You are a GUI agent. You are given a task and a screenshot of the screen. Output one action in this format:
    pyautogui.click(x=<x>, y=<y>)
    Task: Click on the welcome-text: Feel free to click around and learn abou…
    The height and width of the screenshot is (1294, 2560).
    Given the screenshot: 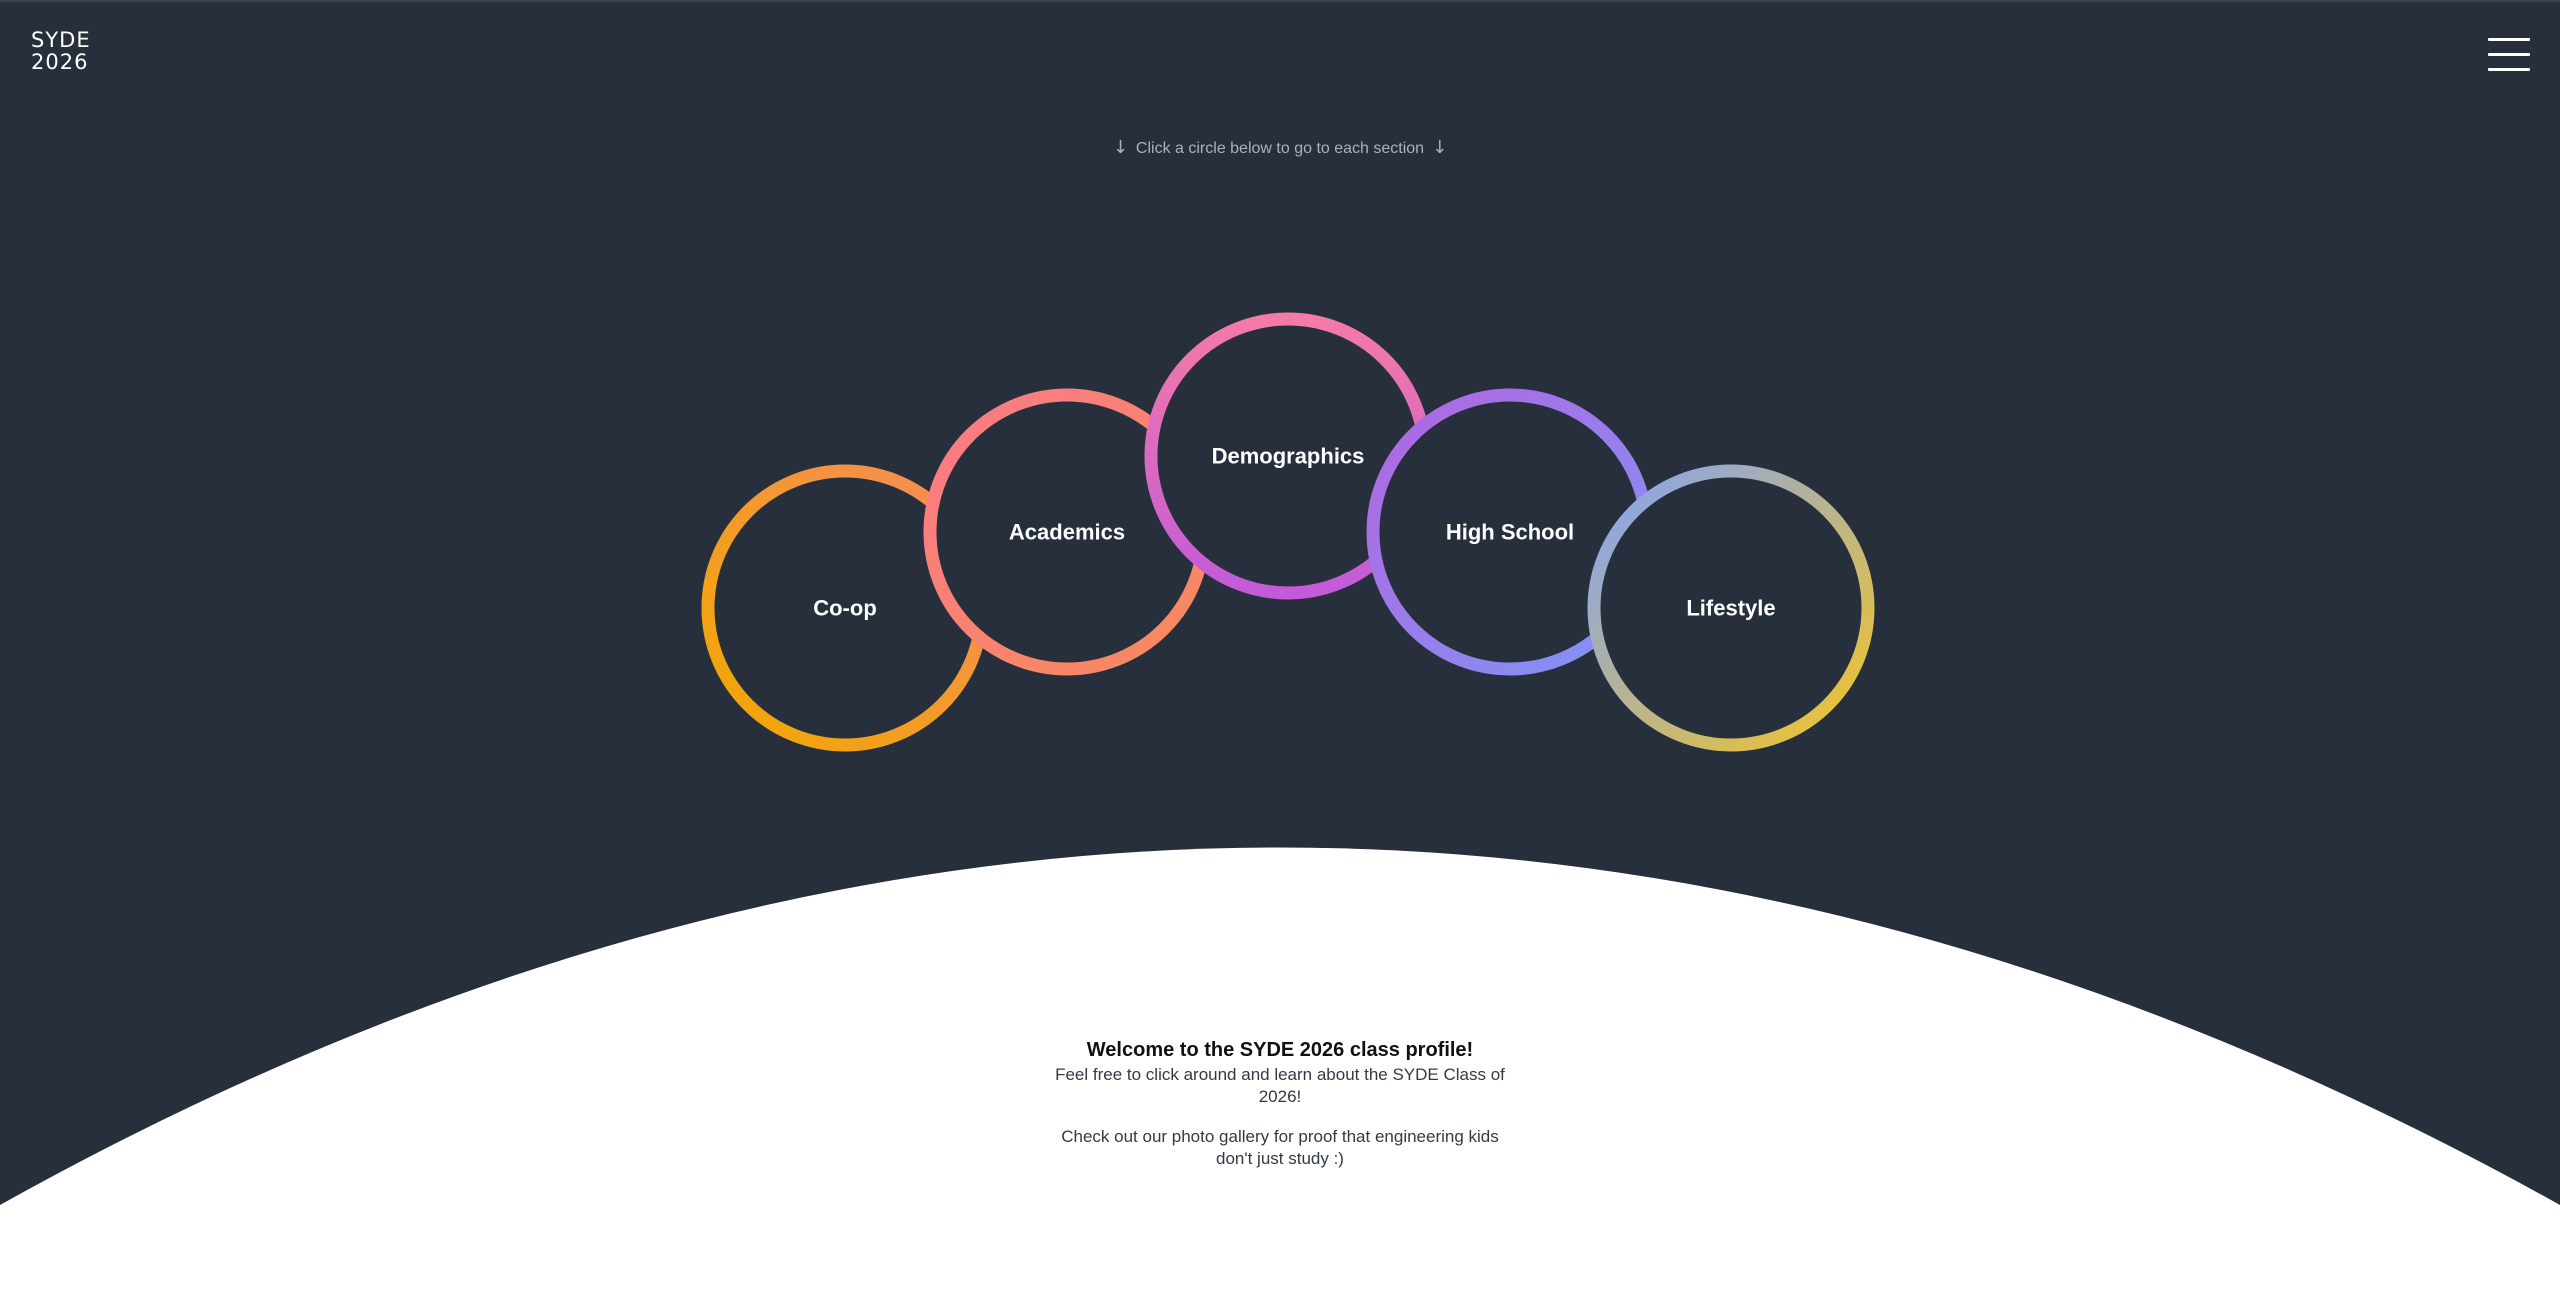 What is the action you would take?
    pyautogui.click(x=1280, y=1085)
    